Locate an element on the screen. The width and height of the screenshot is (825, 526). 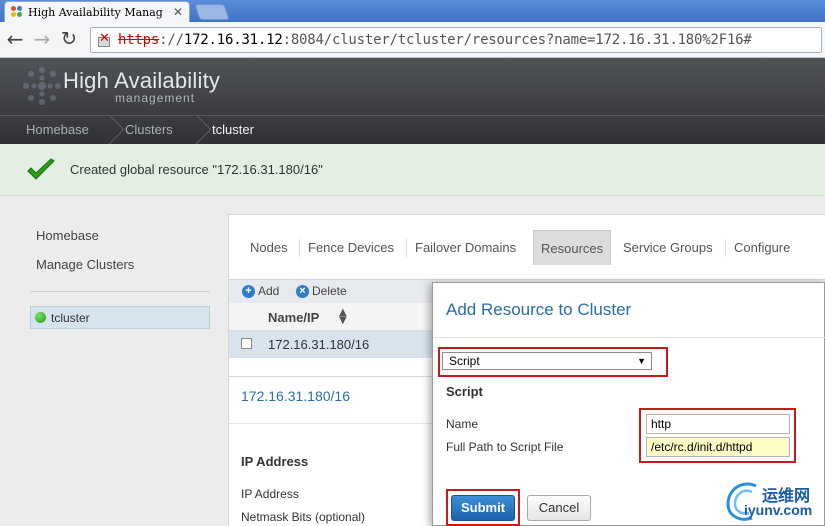
close-icon: ✕ is located at coordinates (178, 12).